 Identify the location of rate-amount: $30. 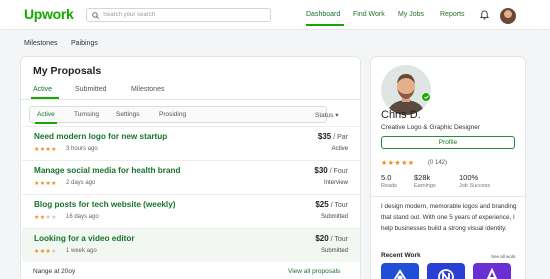
(321, 170).